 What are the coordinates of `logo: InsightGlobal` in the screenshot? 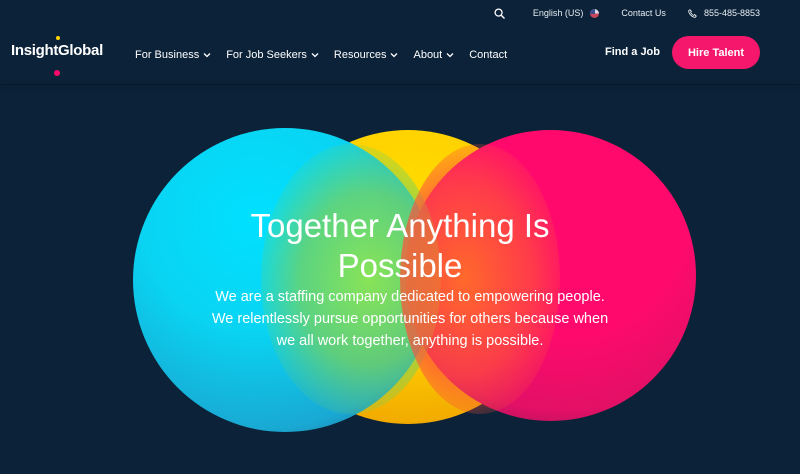 It's located at (55, 55).